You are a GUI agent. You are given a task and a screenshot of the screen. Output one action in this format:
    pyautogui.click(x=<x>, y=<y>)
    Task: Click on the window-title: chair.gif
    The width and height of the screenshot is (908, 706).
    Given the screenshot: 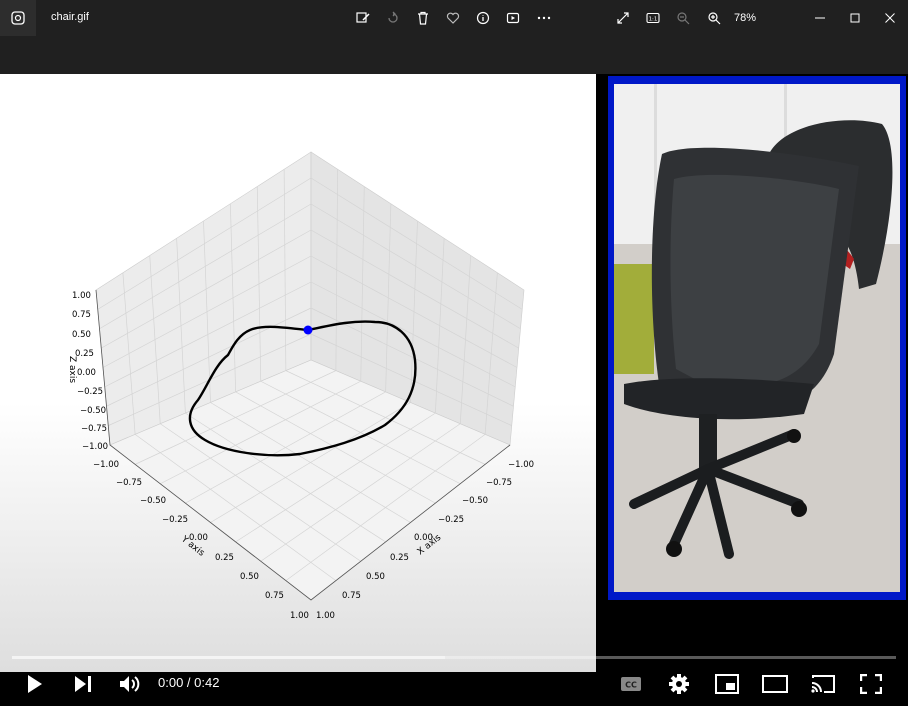 What is the action you would take?
    pyautogui.click(x=70, y=17)
    